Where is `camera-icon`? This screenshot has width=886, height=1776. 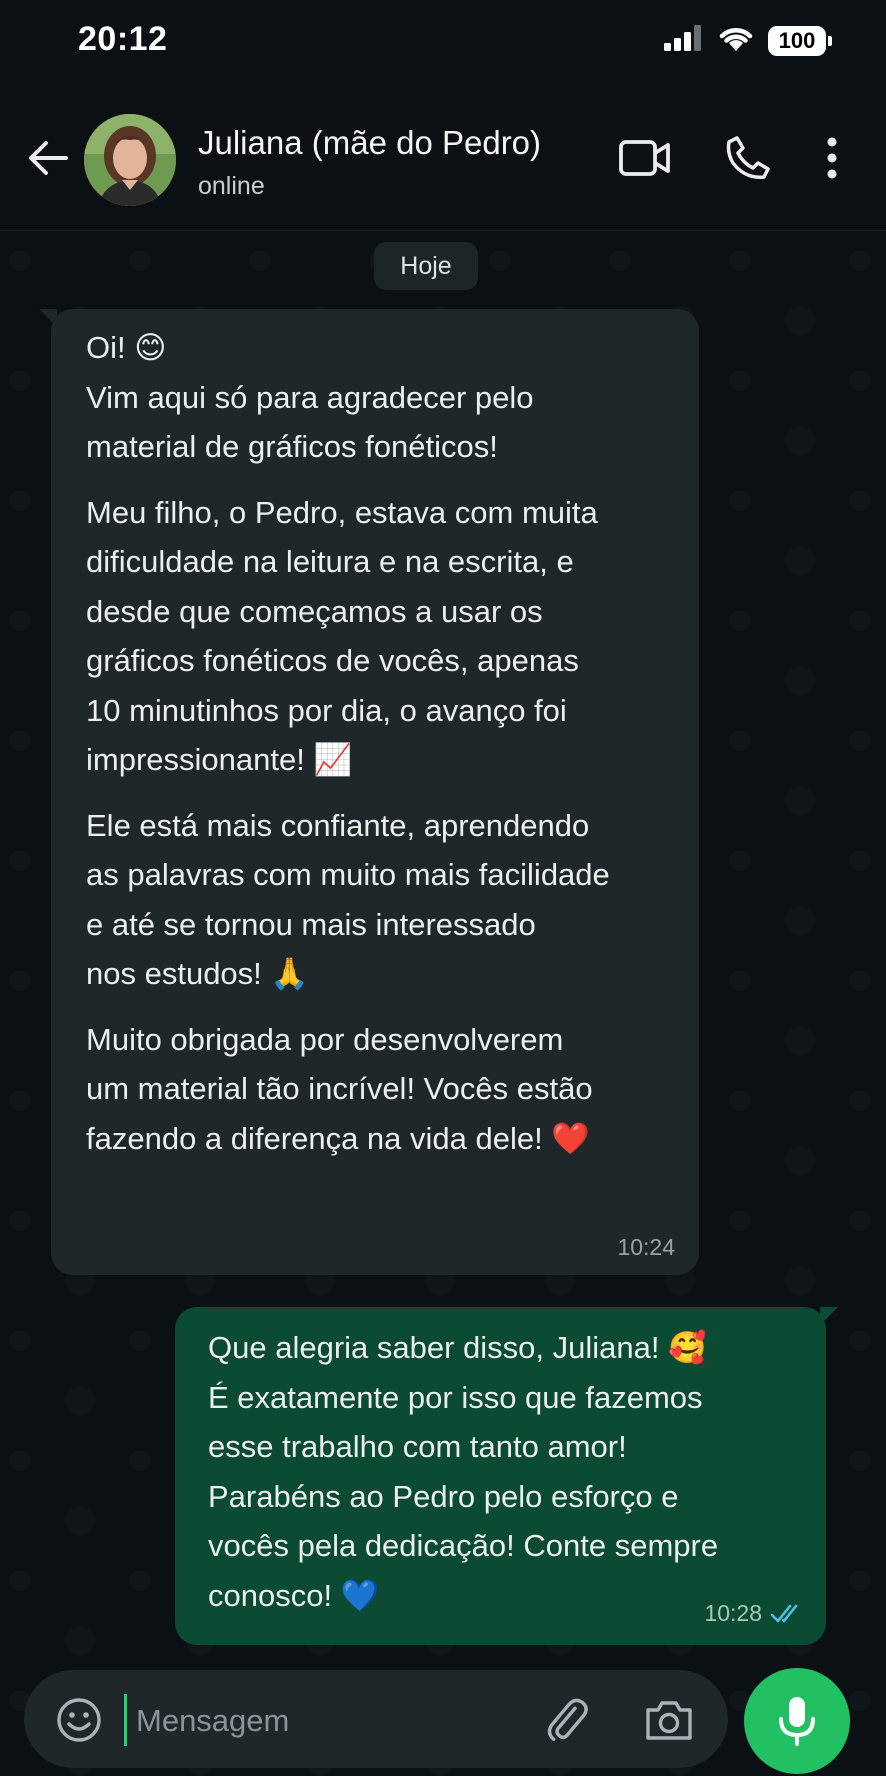 camera-icon is located at coordinates (669, 1720).